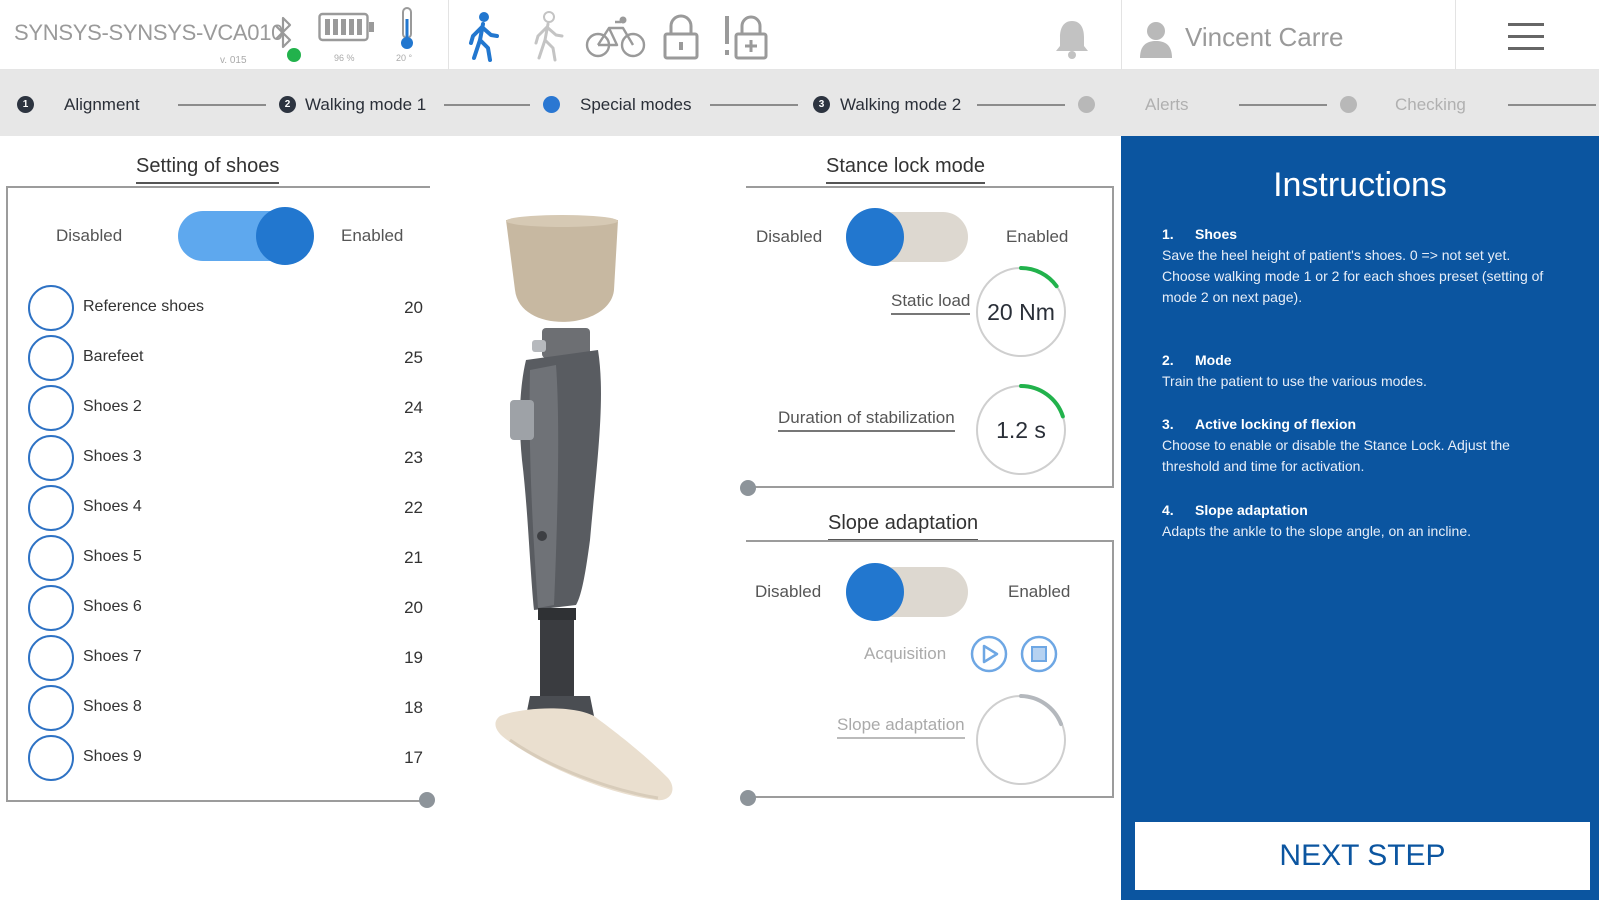 The height and width of the screenshot is (900, 1599). What do you see at coordinates (112, 406) in the screenshot?
I see `shoe-name: Shoes 2` at bounding box center [112, 406].